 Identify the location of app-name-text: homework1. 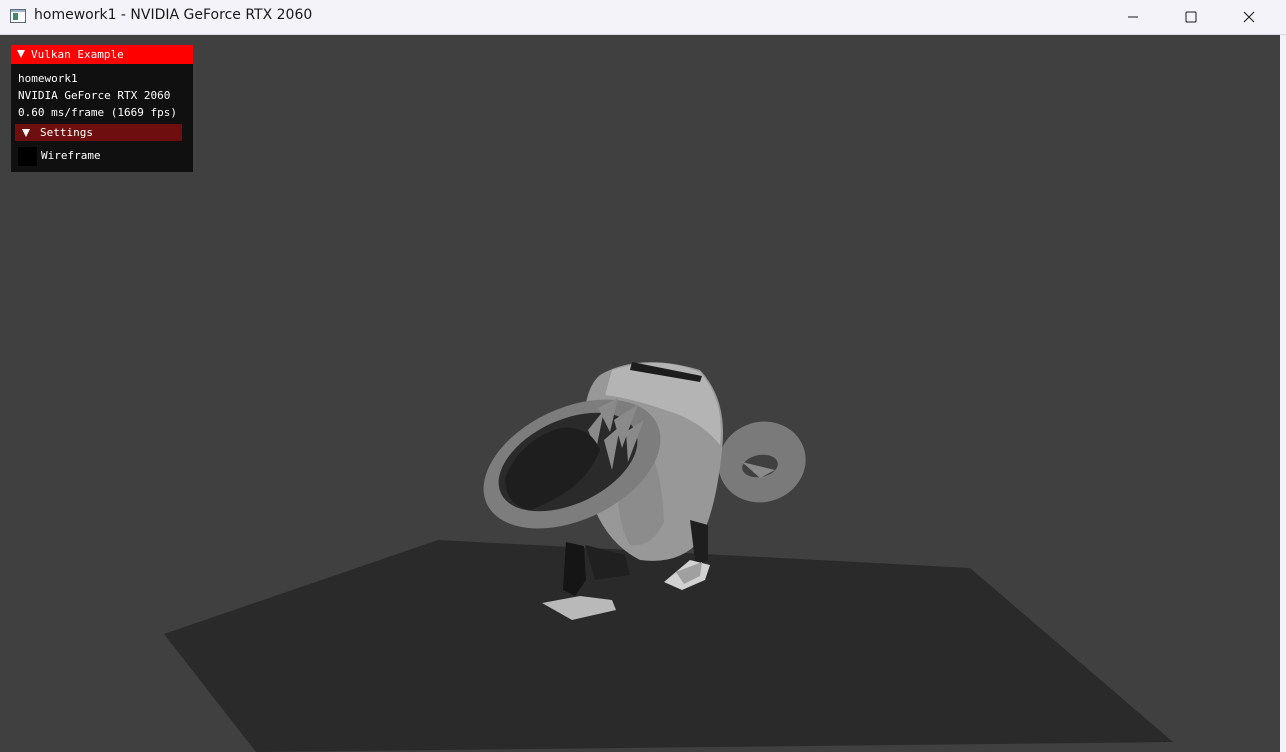
(48, 78).